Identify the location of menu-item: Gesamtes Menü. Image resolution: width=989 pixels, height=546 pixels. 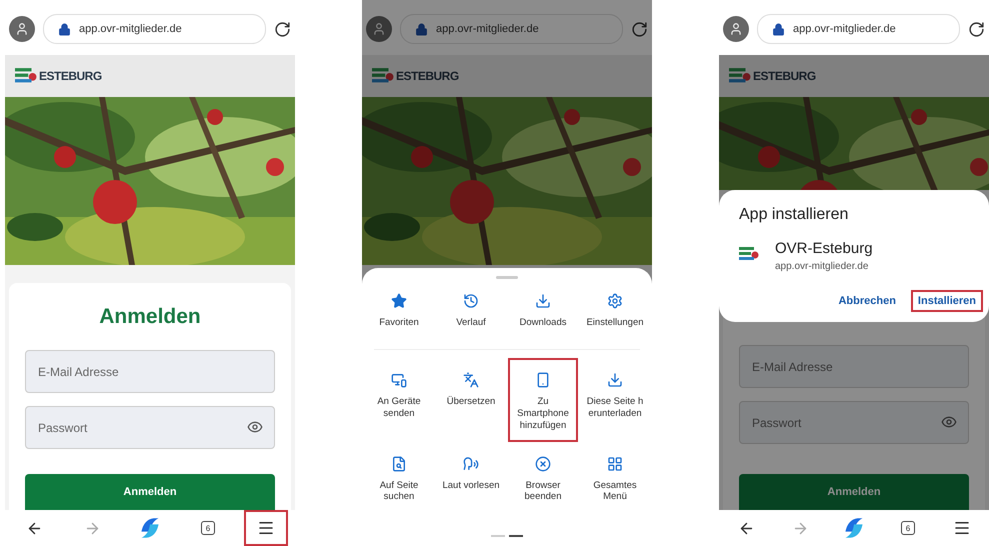
(615, 478).